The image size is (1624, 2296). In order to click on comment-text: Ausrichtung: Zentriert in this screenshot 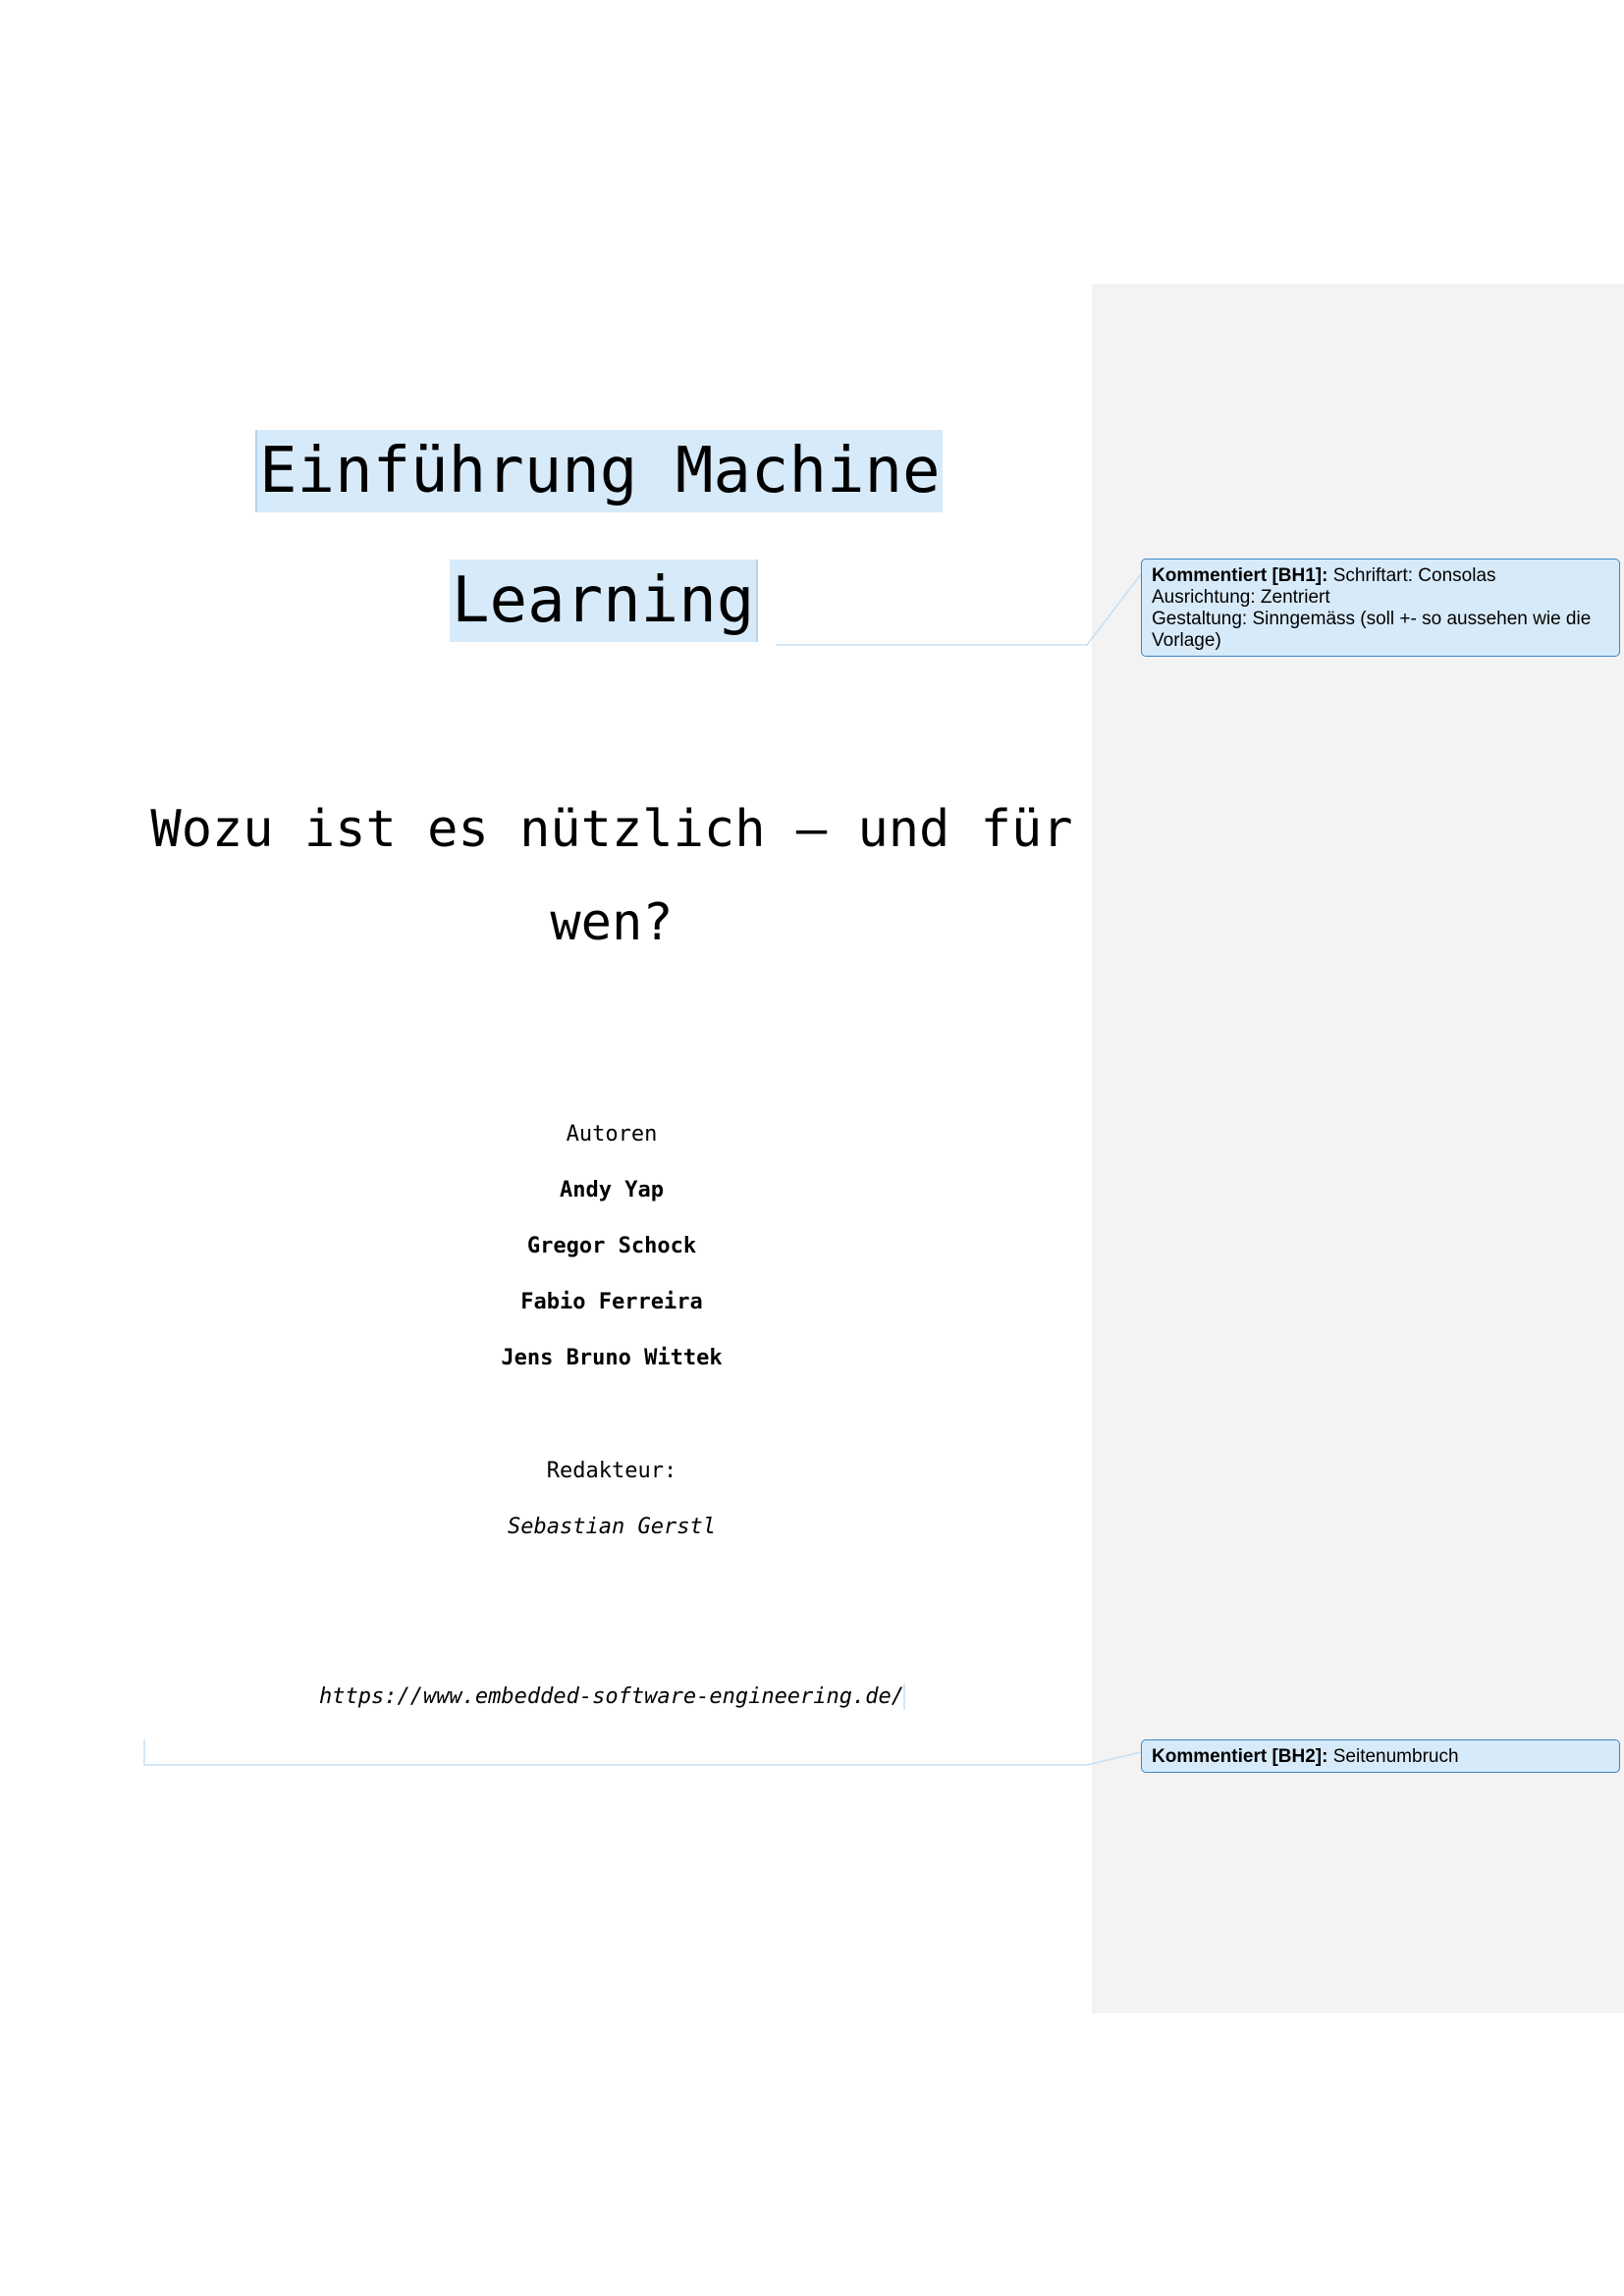, I will do `click(1241, 598)`.